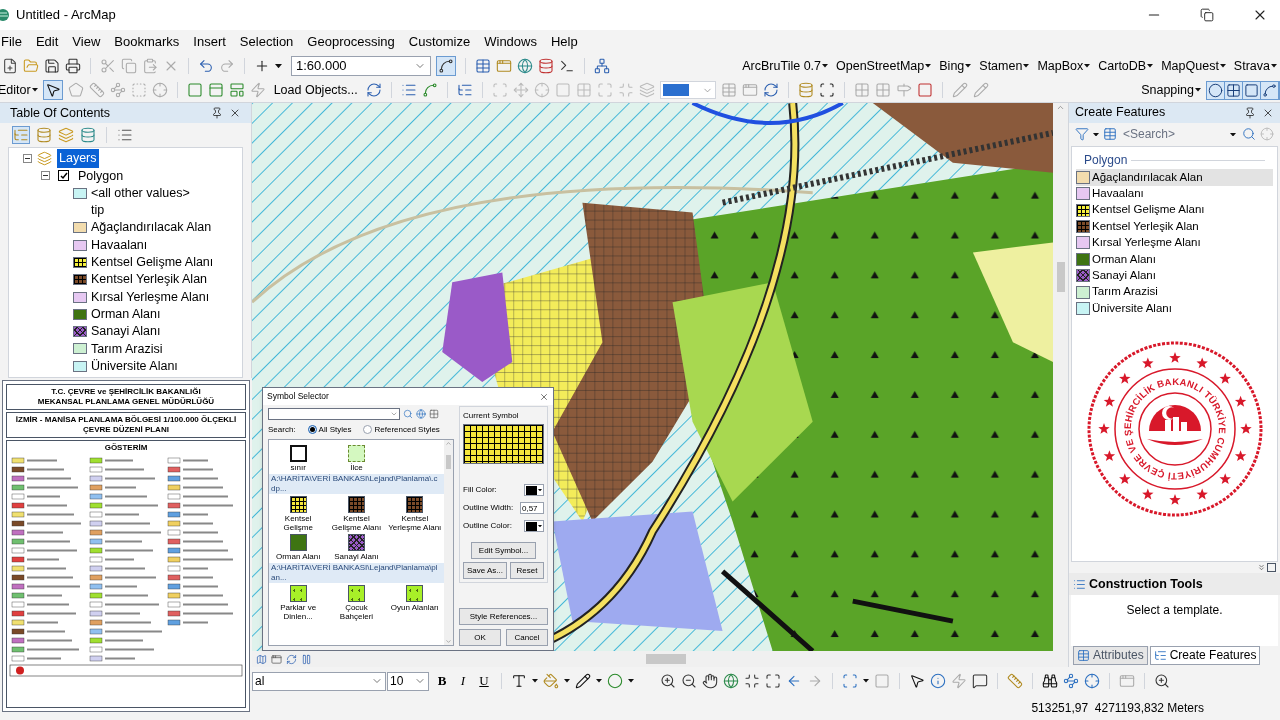 The image size is (1280, 720). I want to click on fixed-zoom-out-icon, so click(773, 681).